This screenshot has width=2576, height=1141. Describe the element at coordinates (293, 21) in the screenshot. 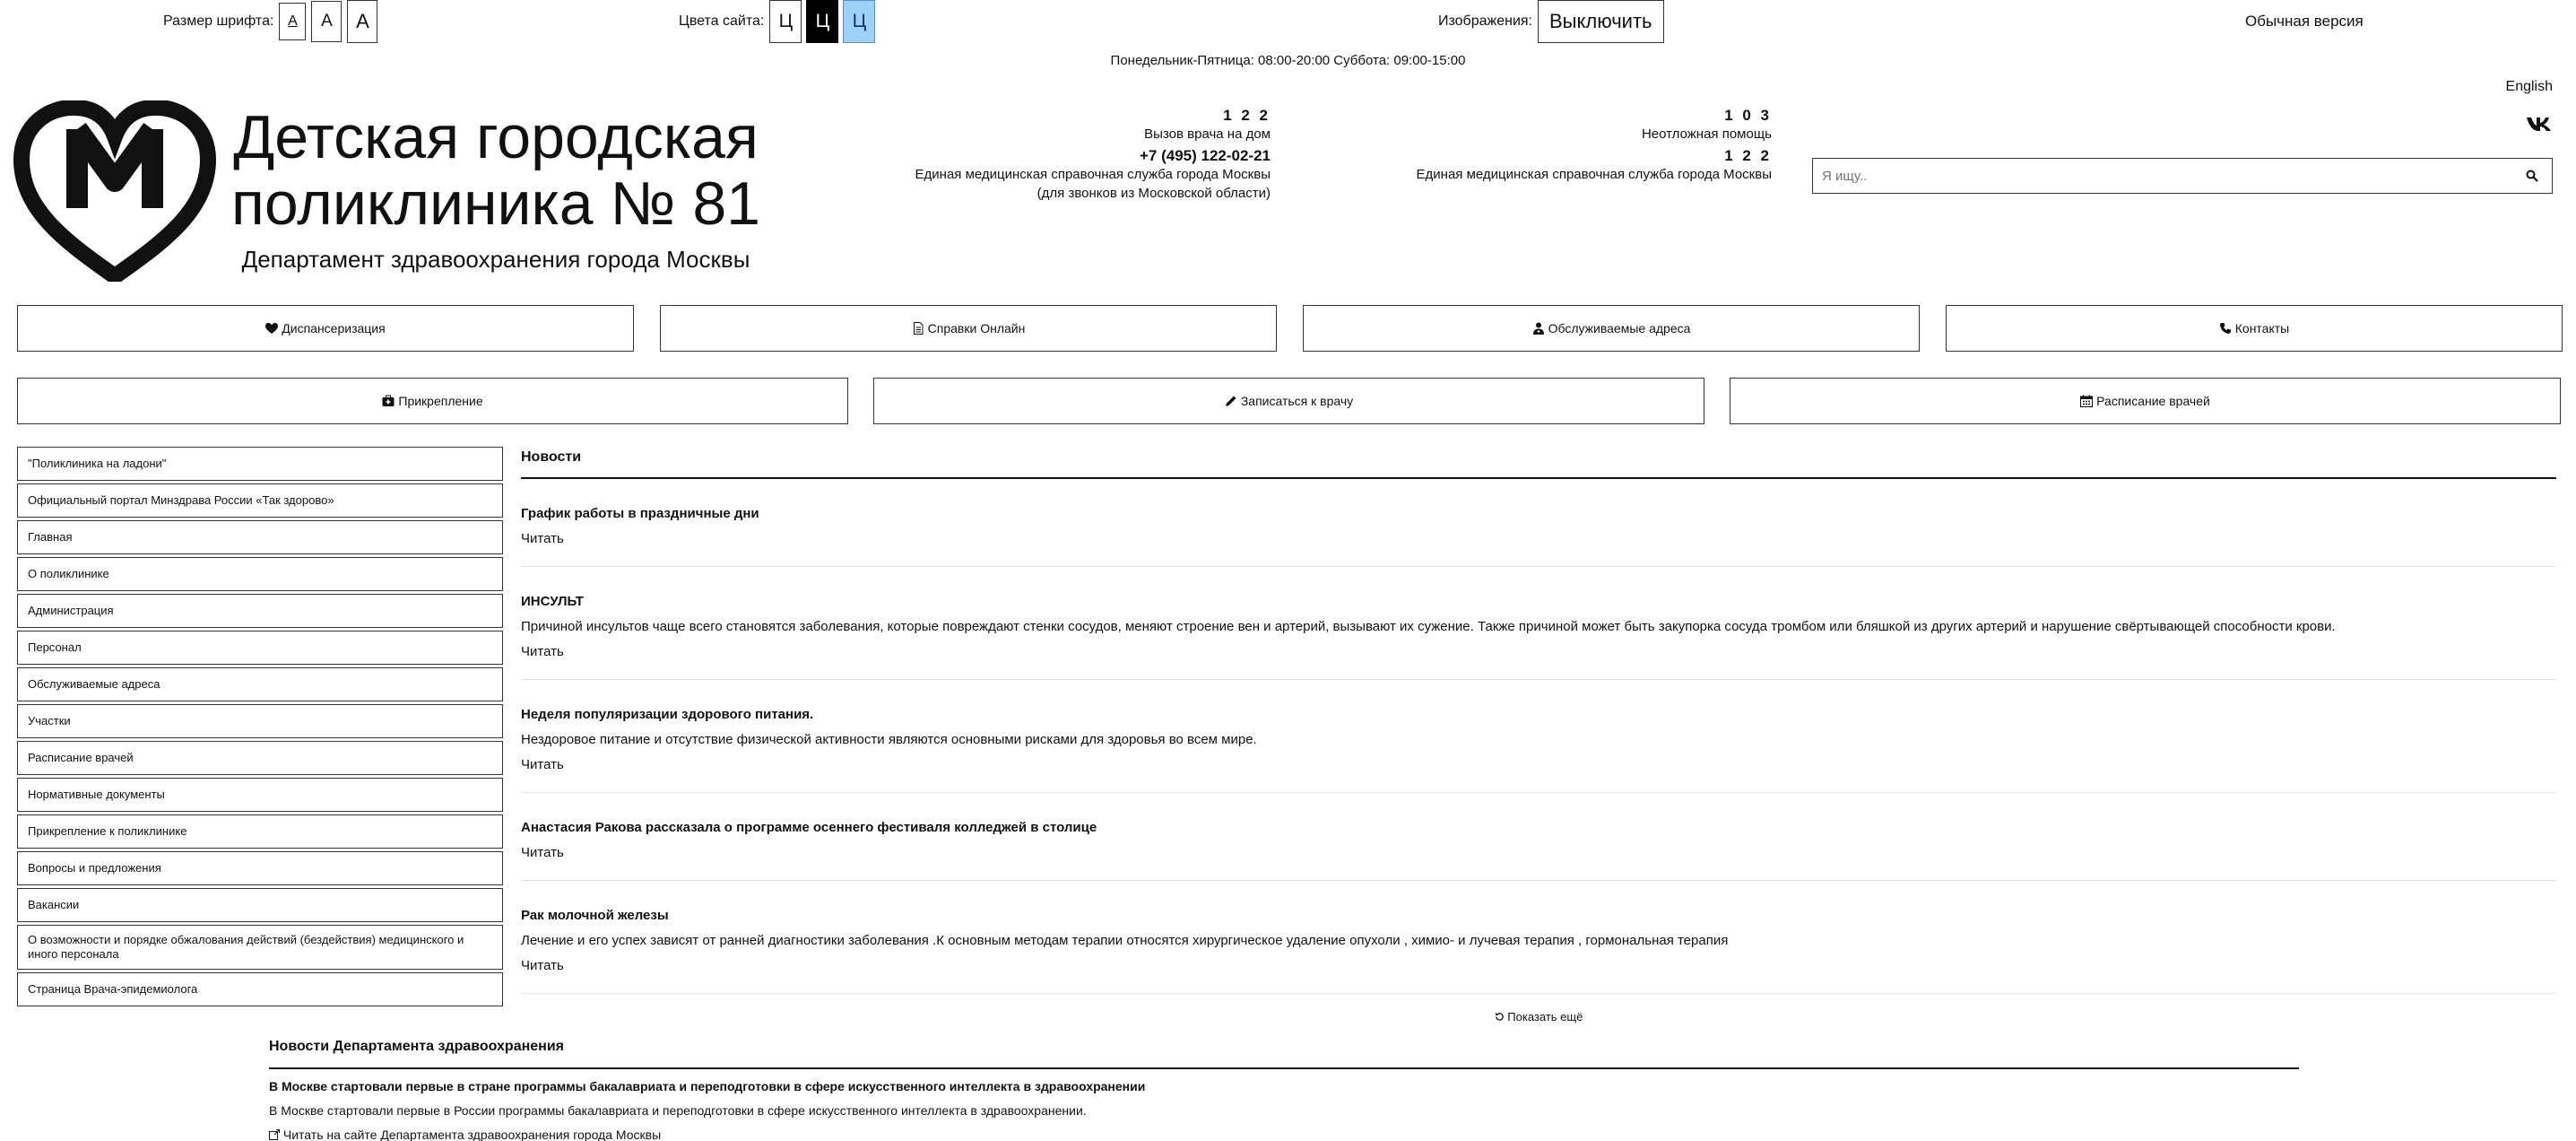

I see `font-size-small-button: А` at that location.